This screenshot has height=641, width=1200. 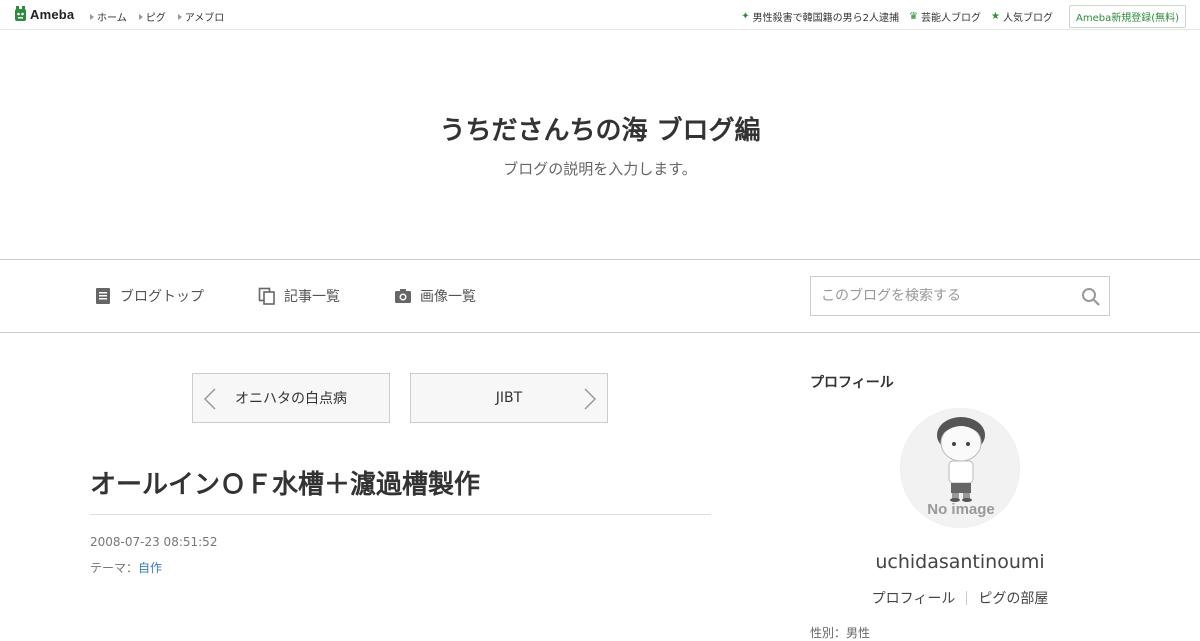 What do you see at coordinates (114, 568) in the screenshot?
I see `theme-prefix: テーマ：` at bounding box center [114, 568].